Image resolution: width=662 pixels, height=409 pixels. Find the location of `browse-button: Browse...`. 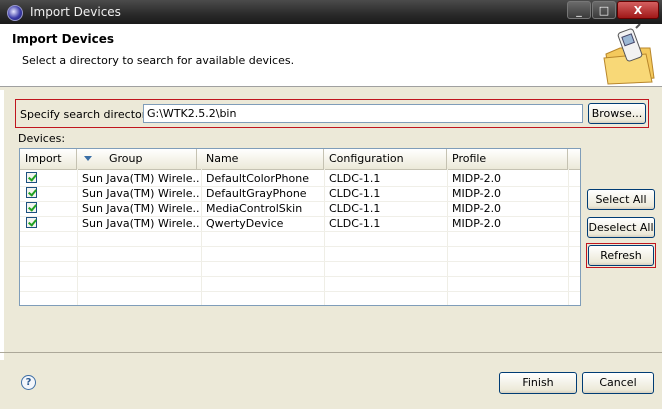

browse-button: Browse... is located at coordinates (617, 113).